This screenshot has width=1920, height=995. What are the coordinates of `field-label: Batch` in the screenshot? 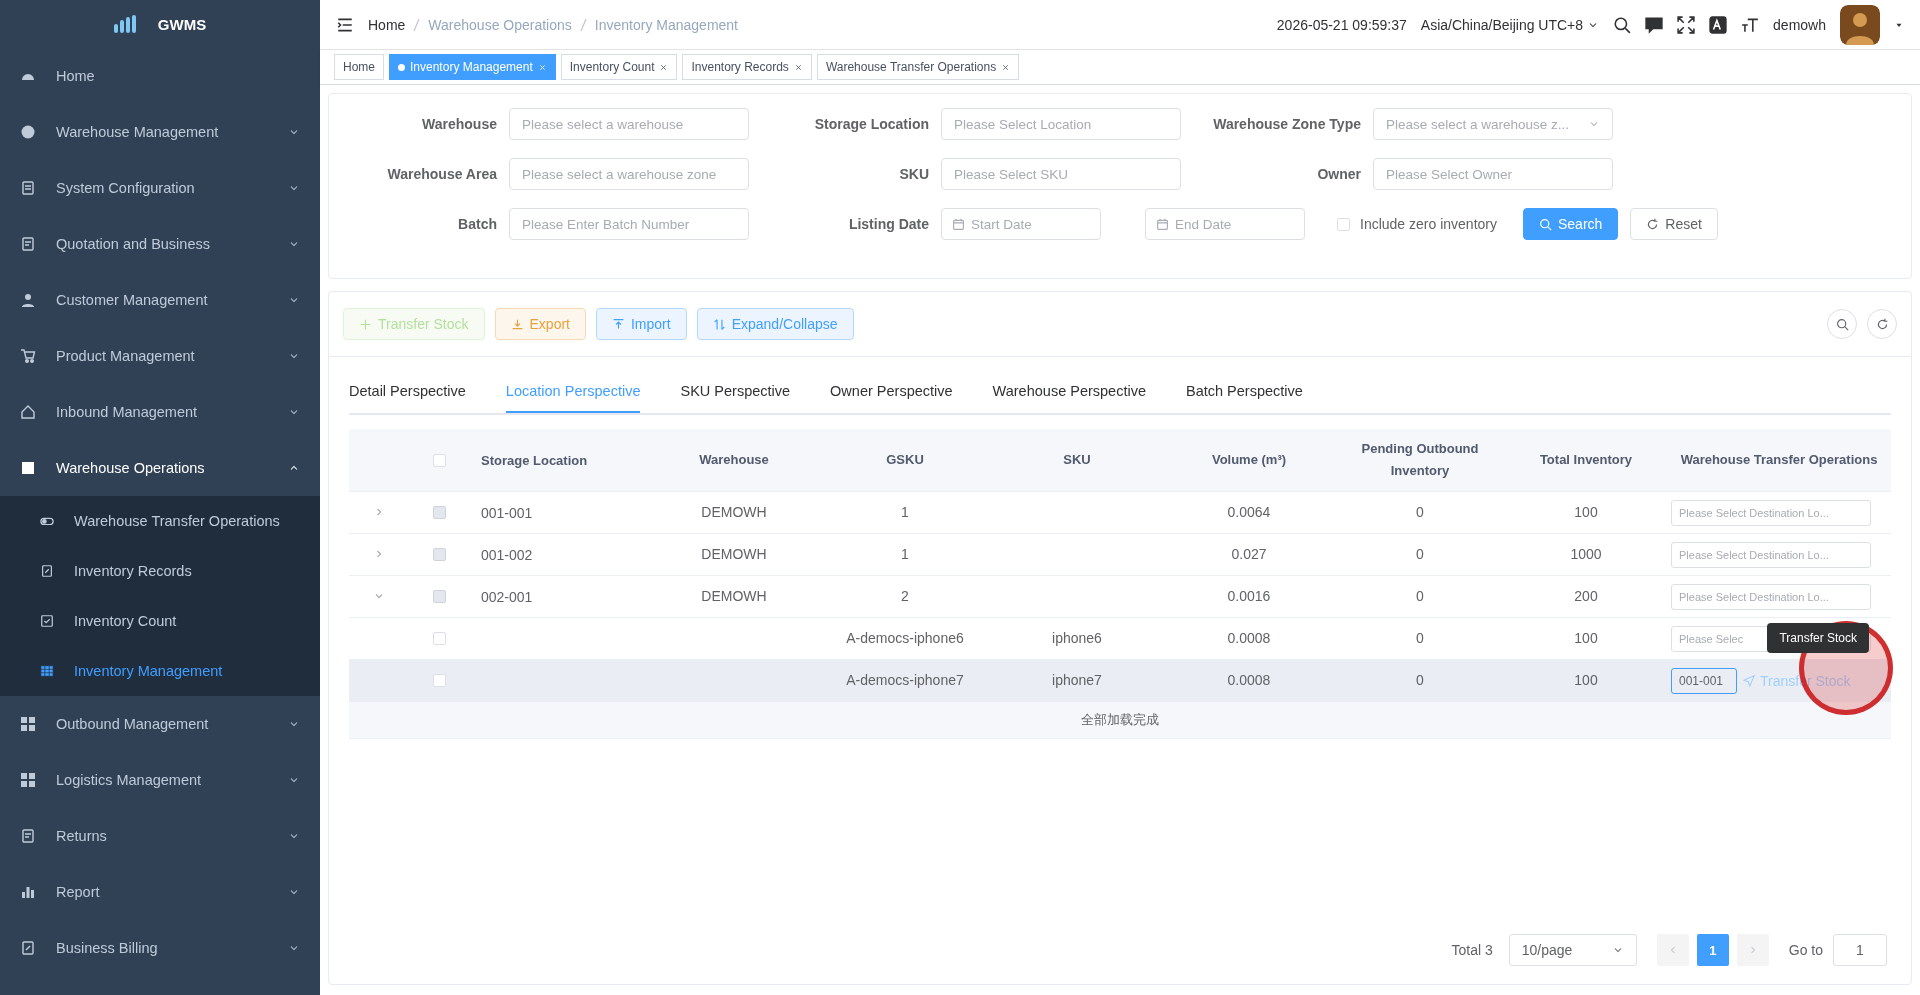 It's located at (477, 224).